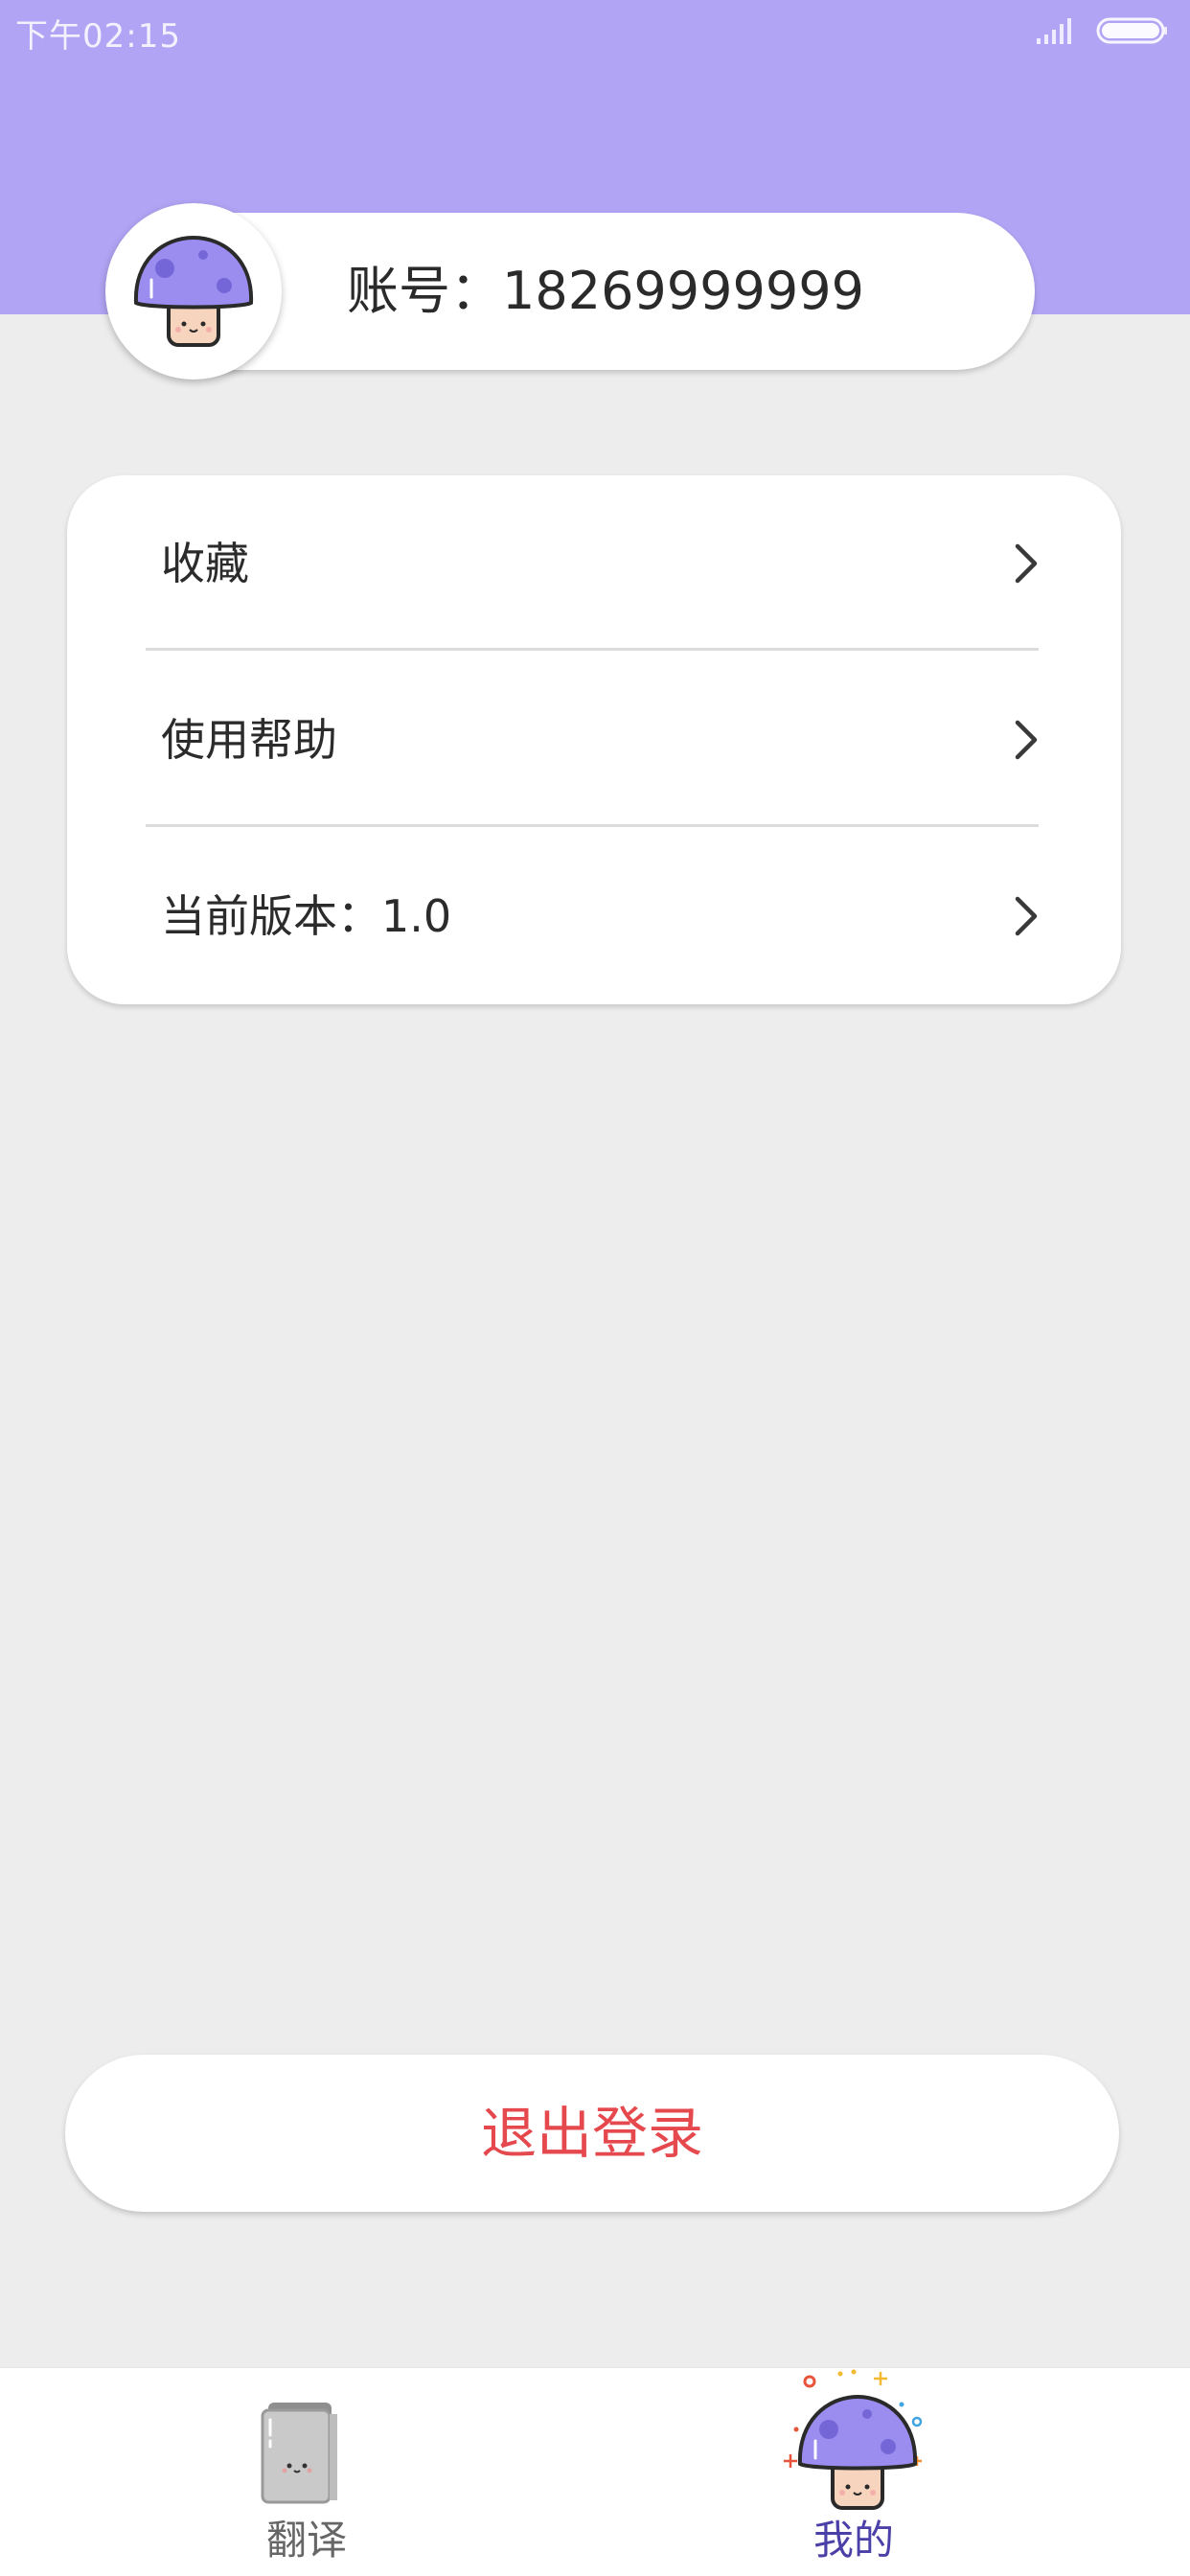  I want to click on battery-icon, so click(1132, 30).